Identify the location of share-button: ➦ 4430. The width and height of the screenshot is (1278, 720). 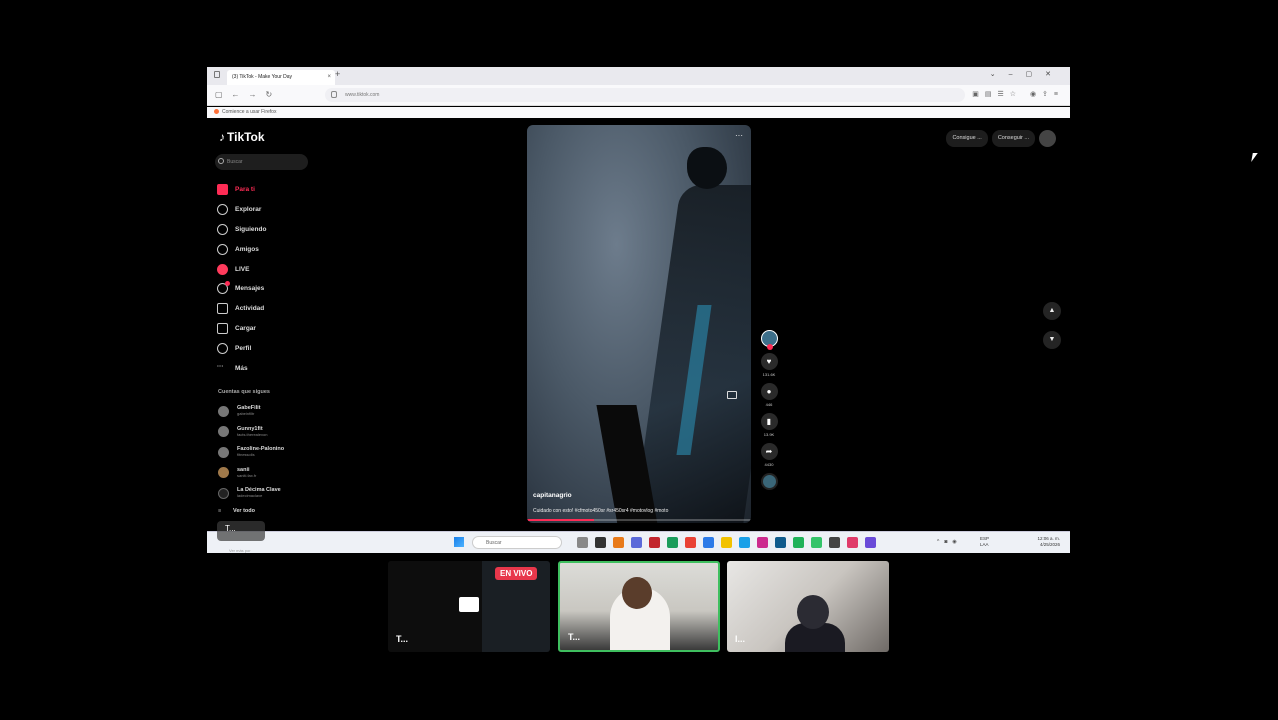
(769, 455).